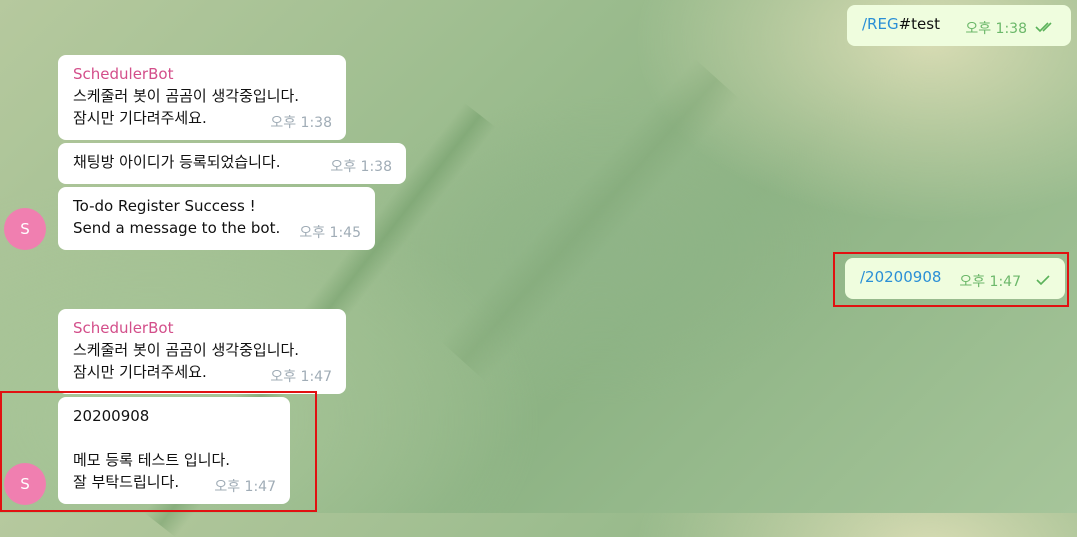 Image resolution: width=1077 pixels, height=537 pixels. What do you see at coordinates (1046, 28) in the screenshot?
I see `double-check-icon` at bounding box center [1046, 28].